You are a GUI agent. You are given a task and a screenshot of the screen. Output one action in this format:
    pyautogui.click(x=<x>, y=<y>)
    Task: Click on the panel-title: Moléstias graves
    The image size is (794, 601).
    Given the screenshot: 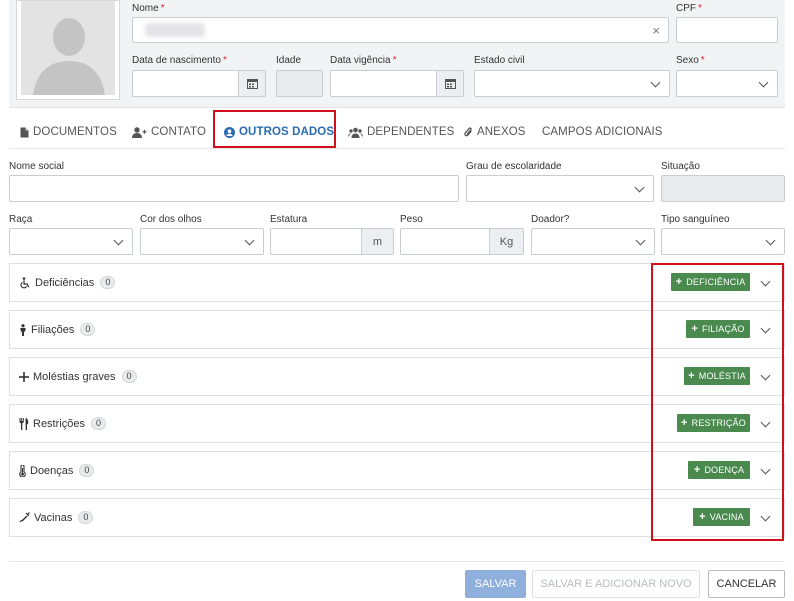 What is the action you would take?
    pyautogui.click(x=74, y=376)
    